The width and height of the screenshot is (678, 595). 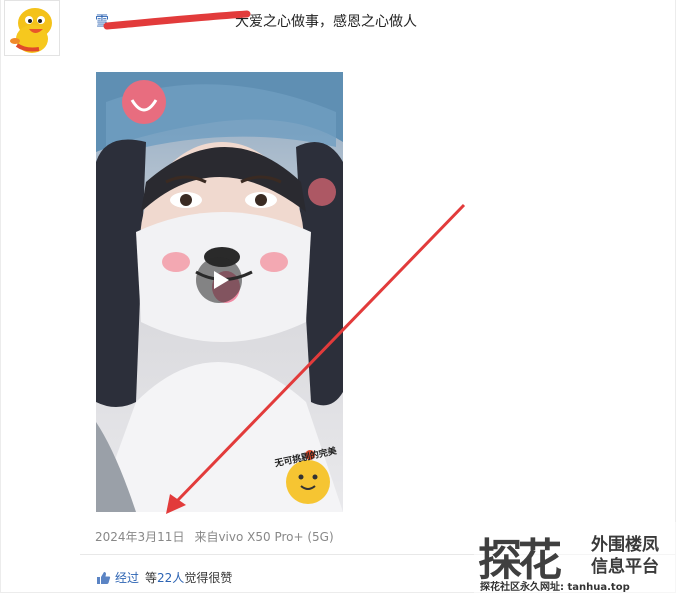 I want to click on like-count-link: 22人, so click(x=170, y=577).